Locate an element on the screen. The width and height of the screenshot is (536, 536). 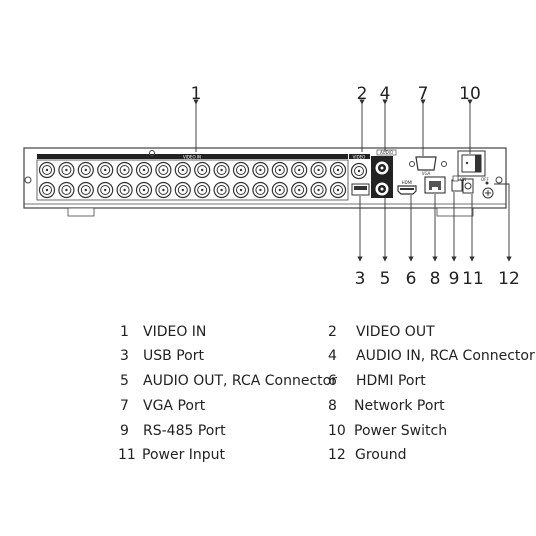
legend-num: 4 is located at coordinates (332, 356).